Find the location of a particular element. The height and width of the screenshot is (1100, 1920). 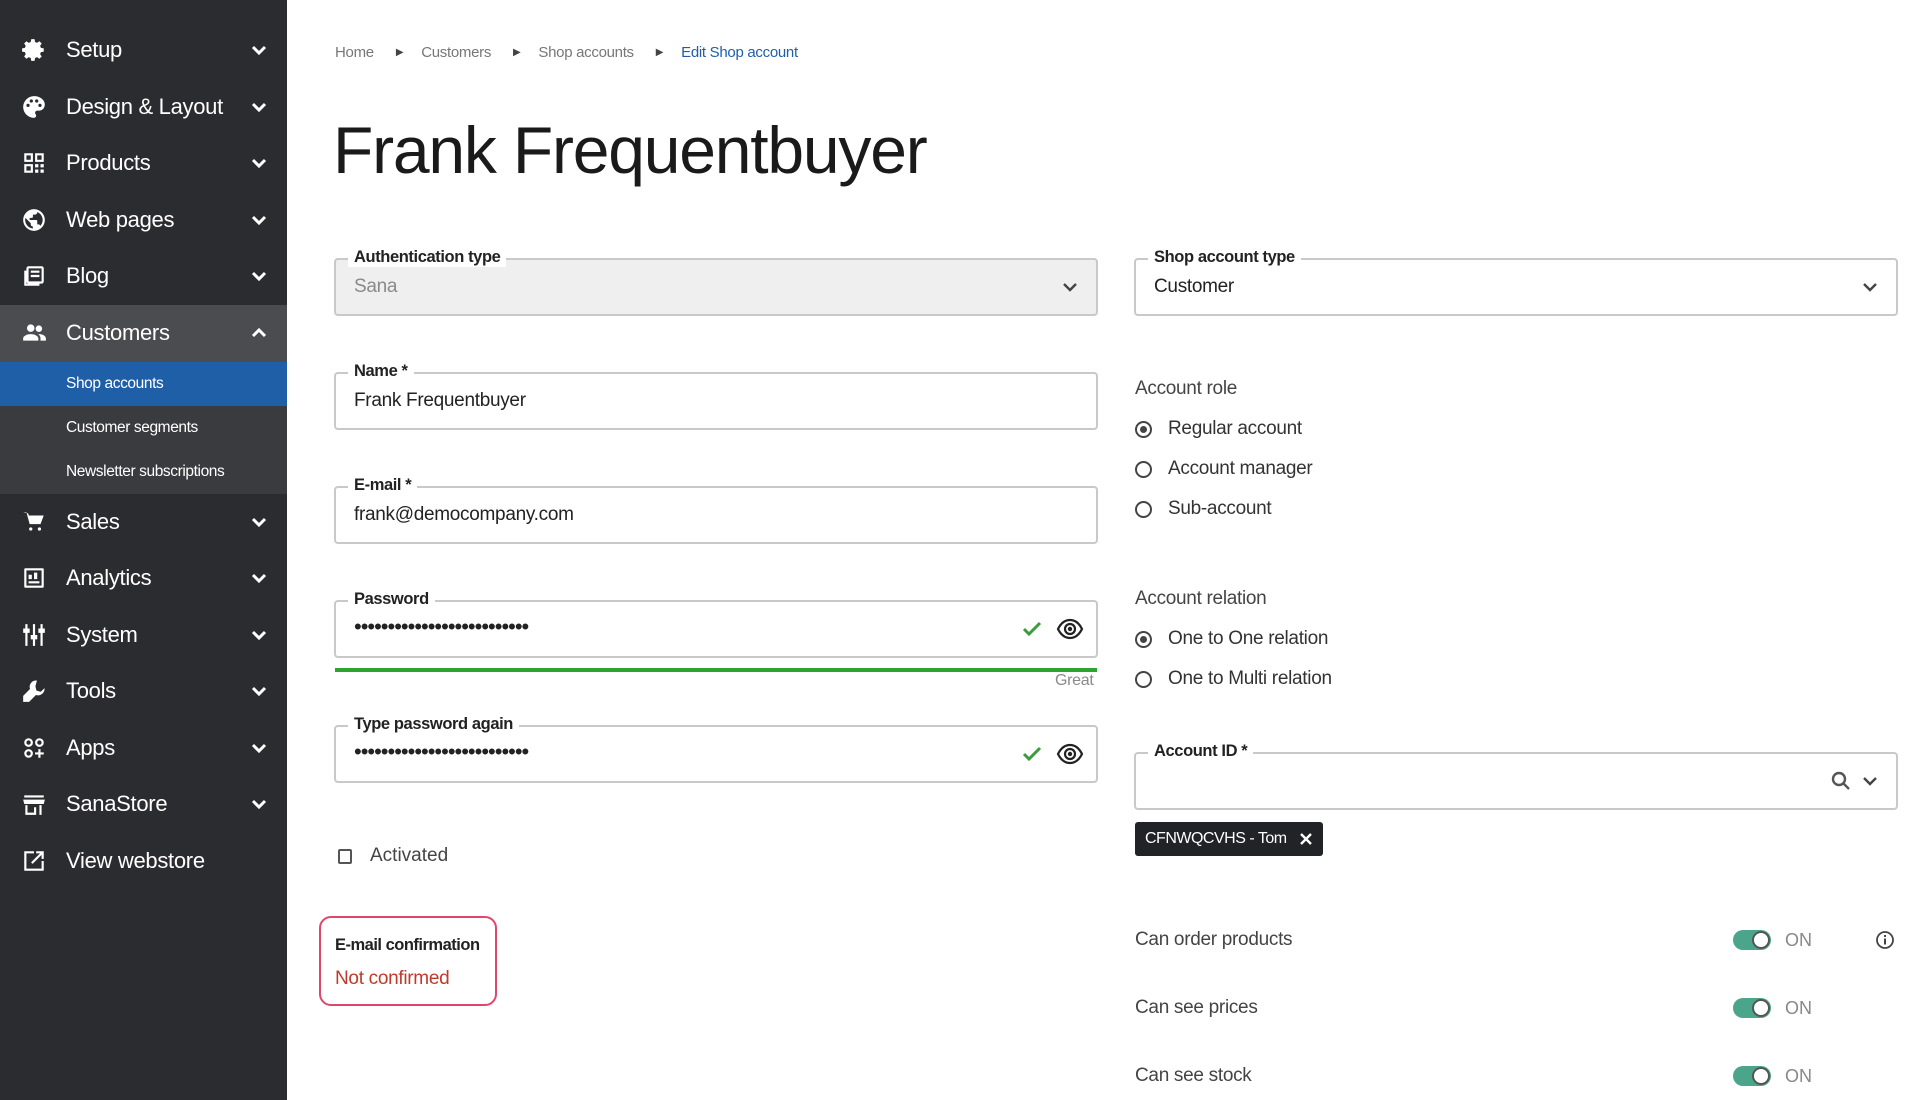

nav-label: Design & Layout is located at coordinates (144, 106).